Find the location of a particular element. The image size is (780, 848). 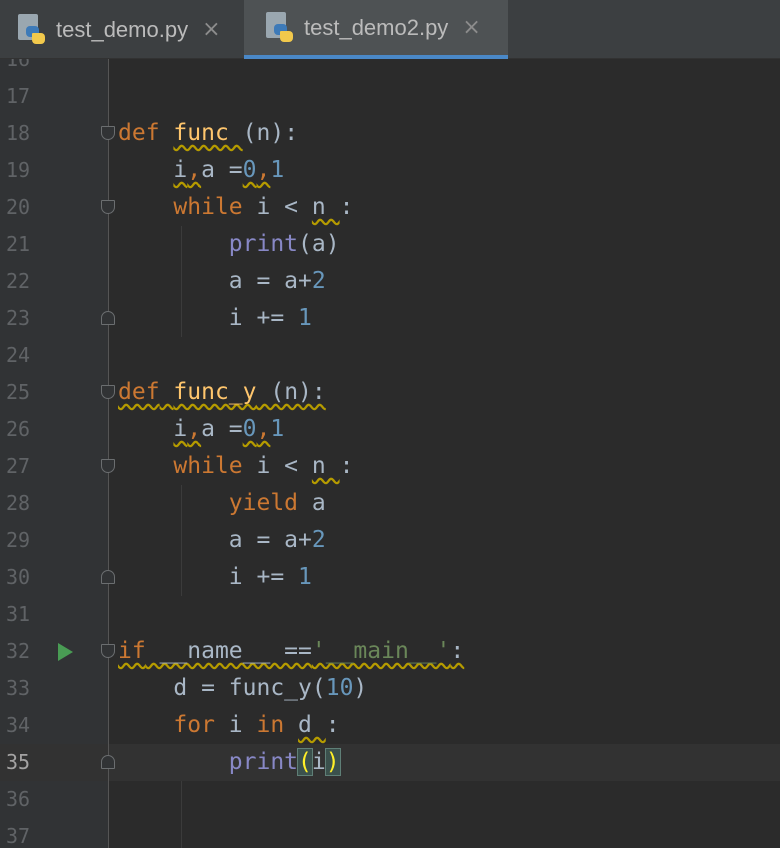

code-line: 22 a = a+2 is located at coordinates (390, 281).